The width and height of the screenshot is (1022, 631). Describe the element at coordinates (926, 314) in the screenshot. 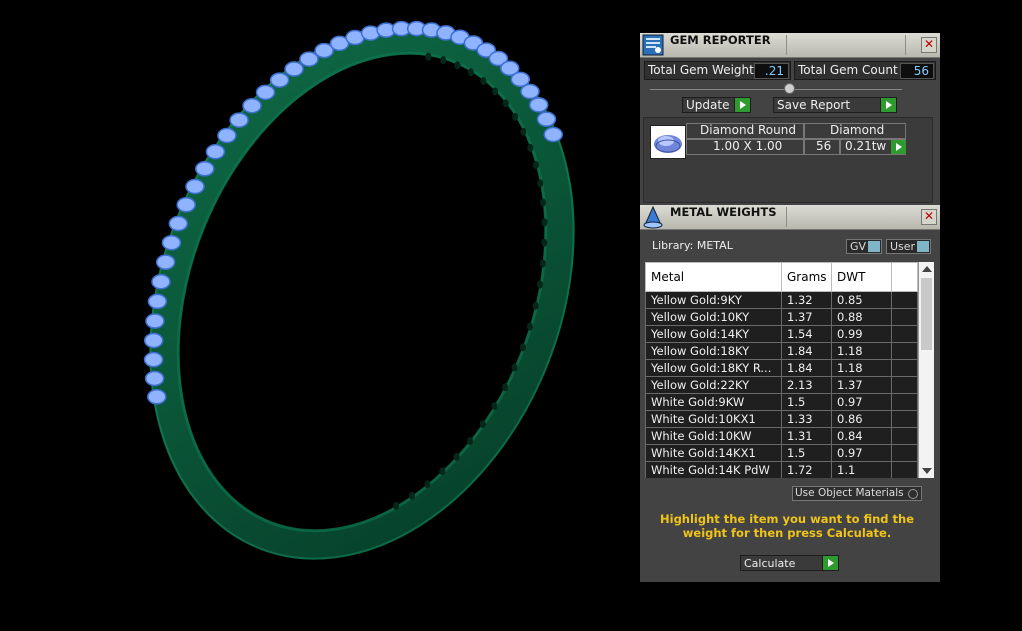

I see `scrollbar-thumb` at that location.